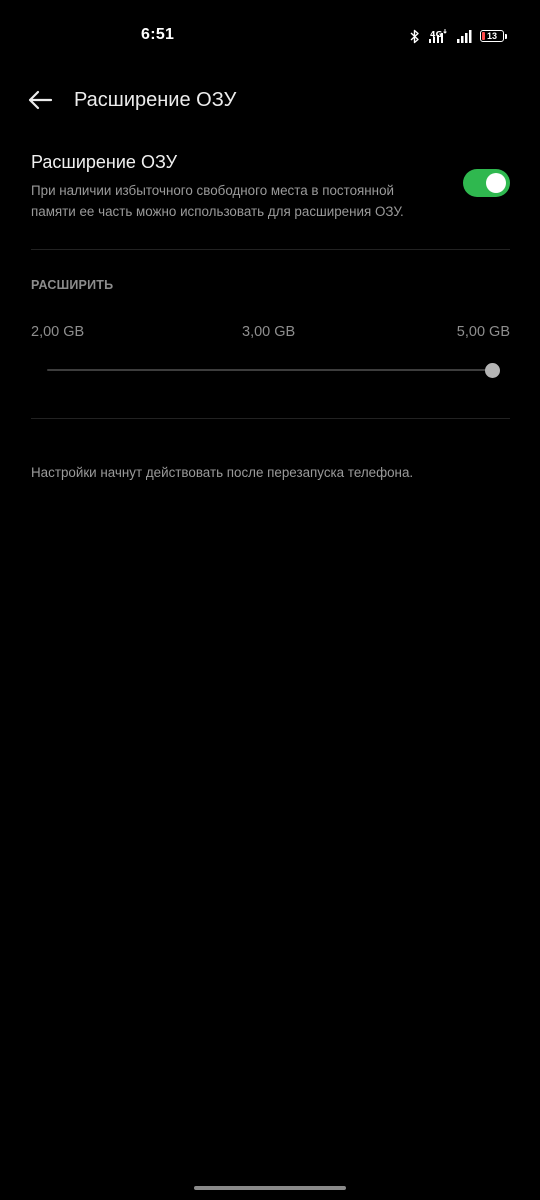 The image size is (540, 1200). What do you see at coordinates (270, 1188) in the screenshot?
I see `home-indicator` at bounding box center [270, 1188].